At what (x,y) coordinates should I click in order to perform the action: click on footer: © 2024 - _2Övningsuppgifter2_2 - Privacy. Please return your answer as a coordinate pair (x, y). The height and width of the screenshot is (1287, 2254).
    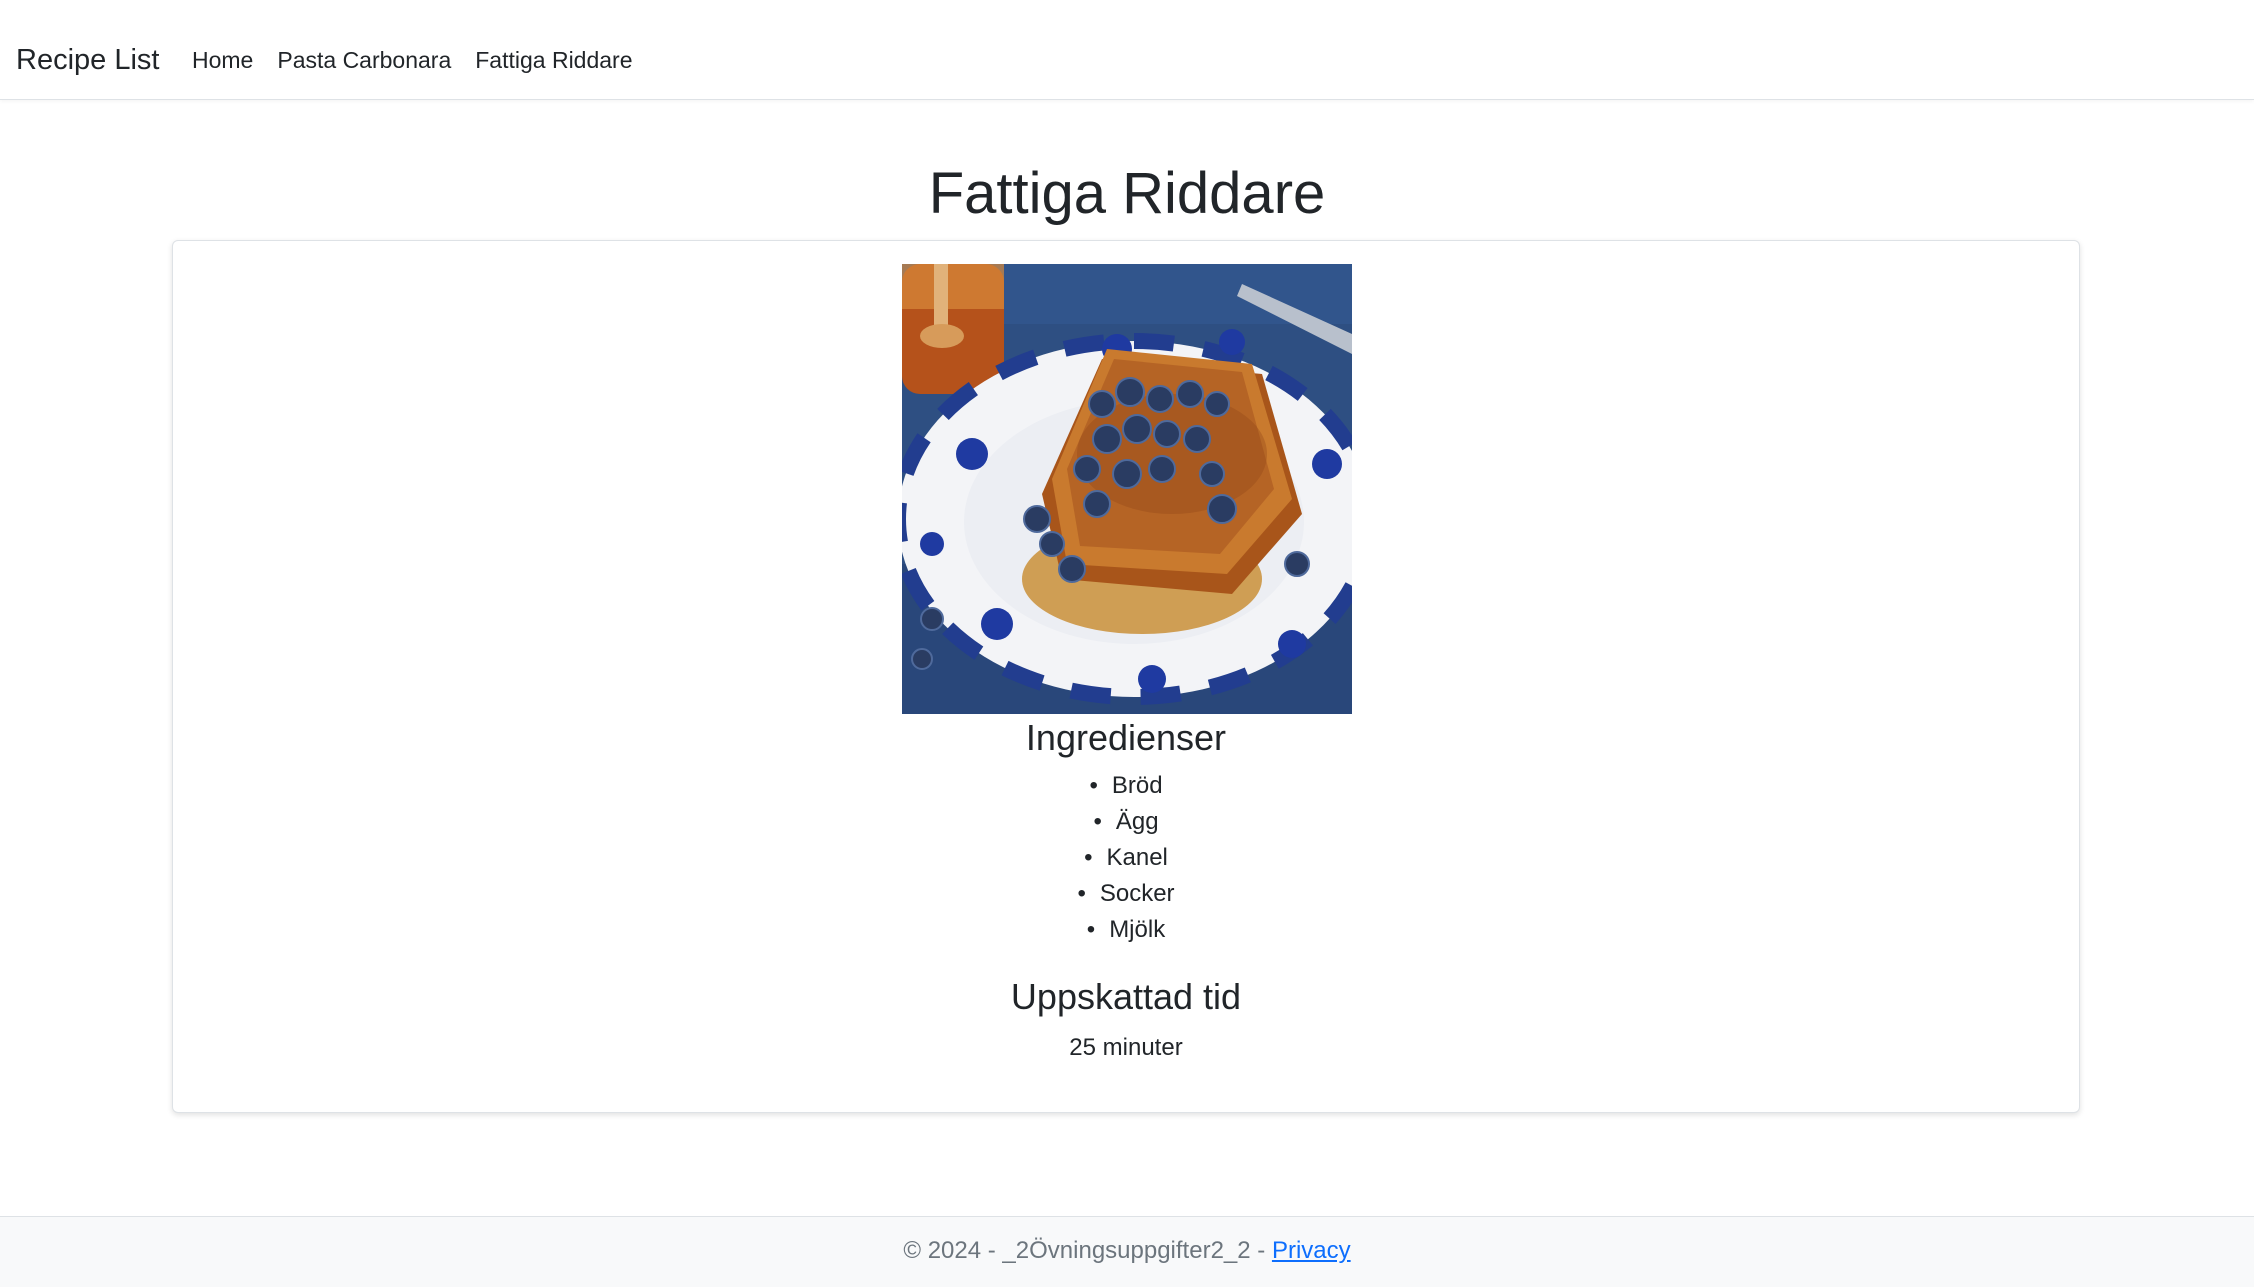
    Looking at the image, I should click on (1127, 1251).